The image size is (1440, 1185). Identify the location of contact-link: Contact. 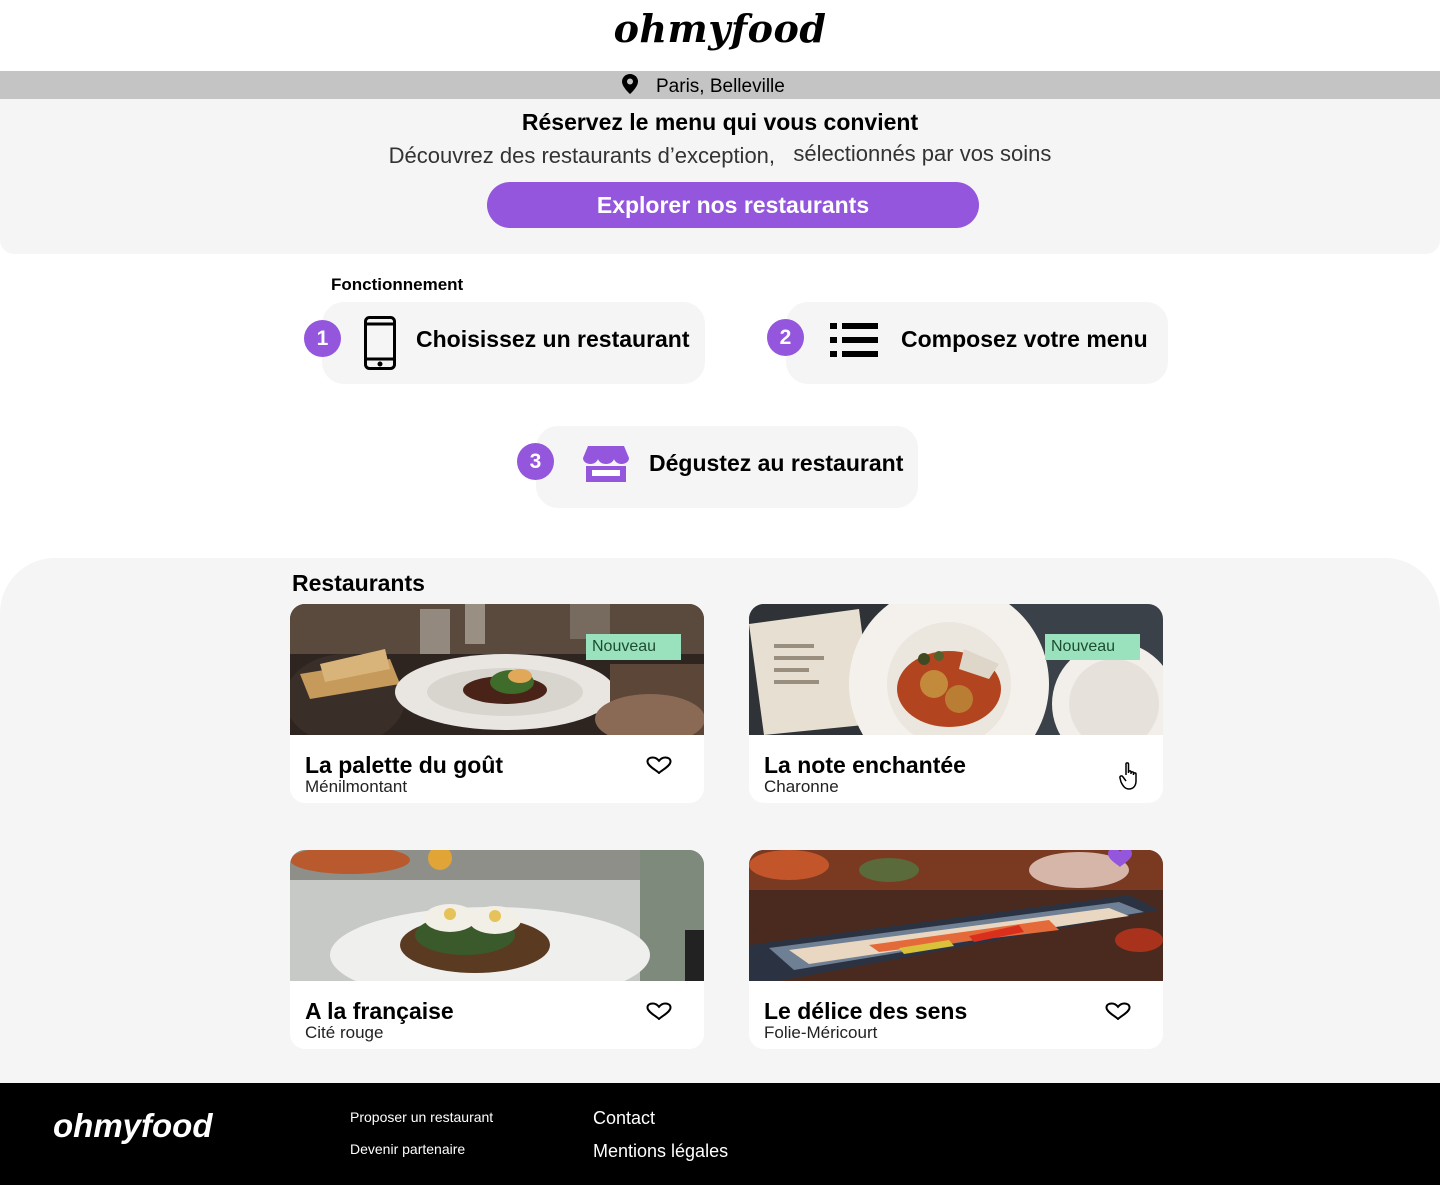
(624, 1118).